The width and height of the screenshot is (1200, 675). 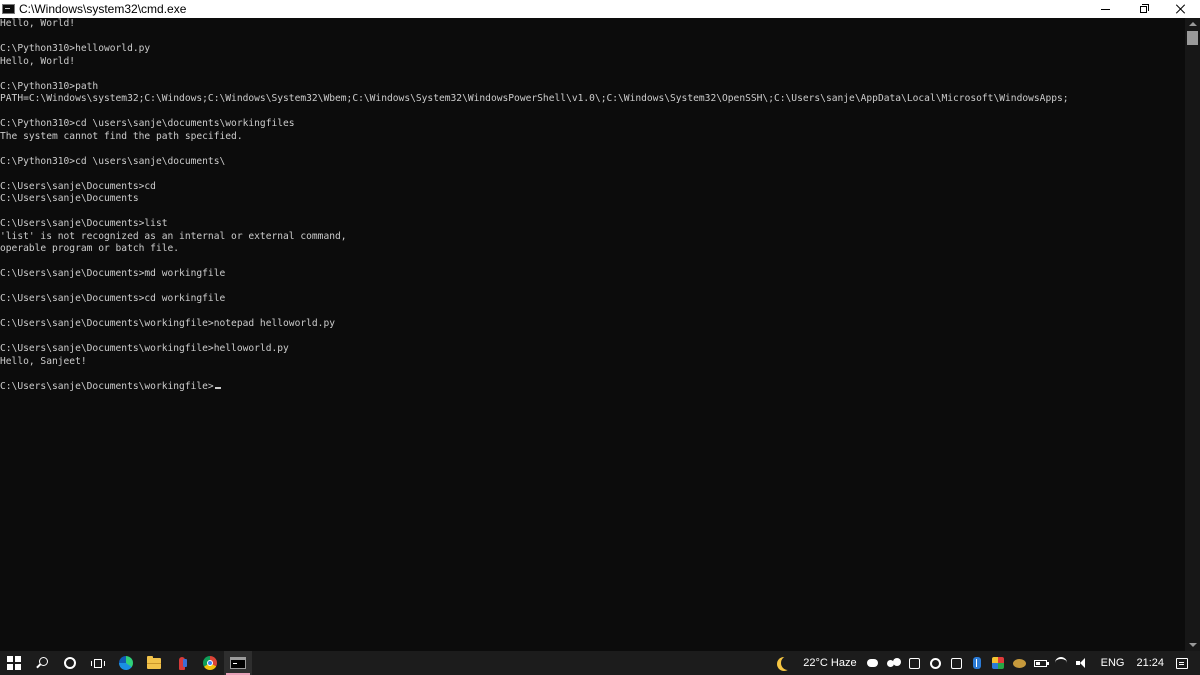 I want to click on scroll-up-icon, so click(x=1193, y=24).